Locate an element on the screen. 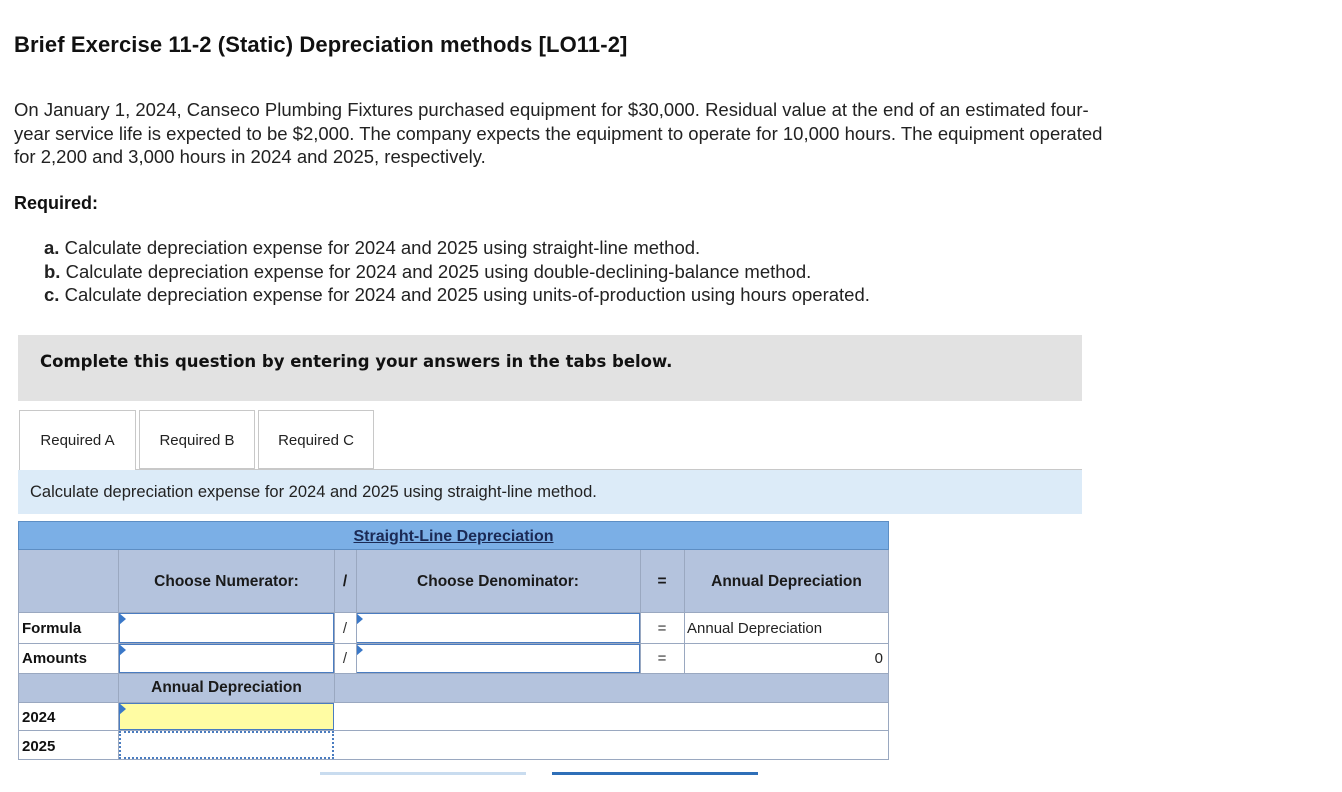 The width and height of the screenshot is (1342, 792). formula-divide: / is located at coordinates (345, 628).